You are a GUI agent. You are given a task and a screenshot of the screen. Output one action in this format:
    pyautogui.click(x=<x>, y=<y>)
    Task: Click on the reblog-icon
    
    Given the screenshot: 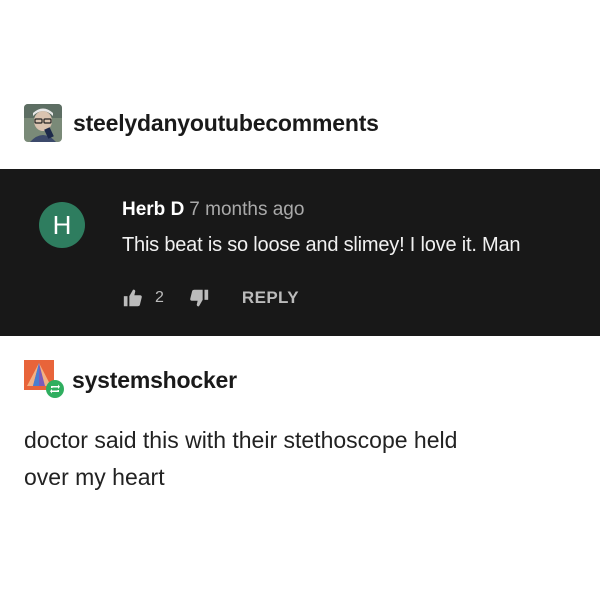 What is the action you would take?
    pyautogui.click(x=55, y=389)
    